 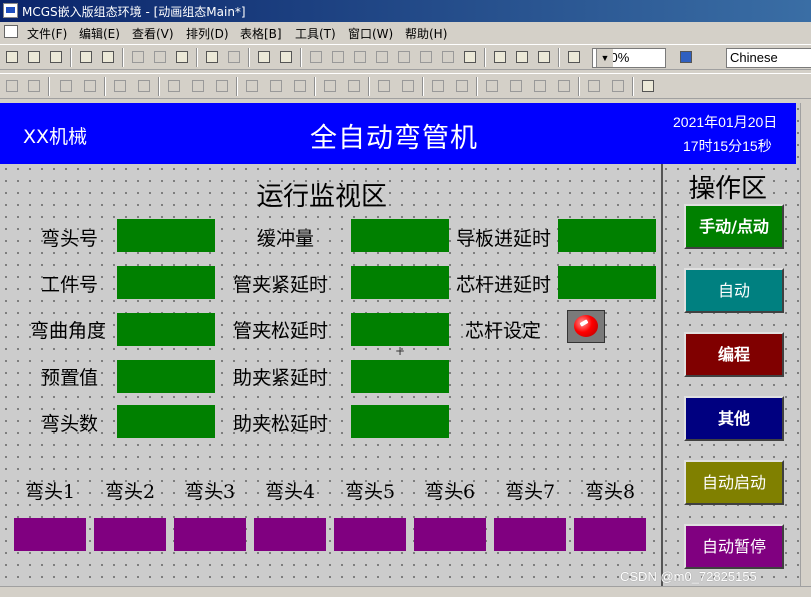 What do you see at coordinates (607, 282) in the screenshot?
I see `core-delay-display` at bounding box center [607, 282].